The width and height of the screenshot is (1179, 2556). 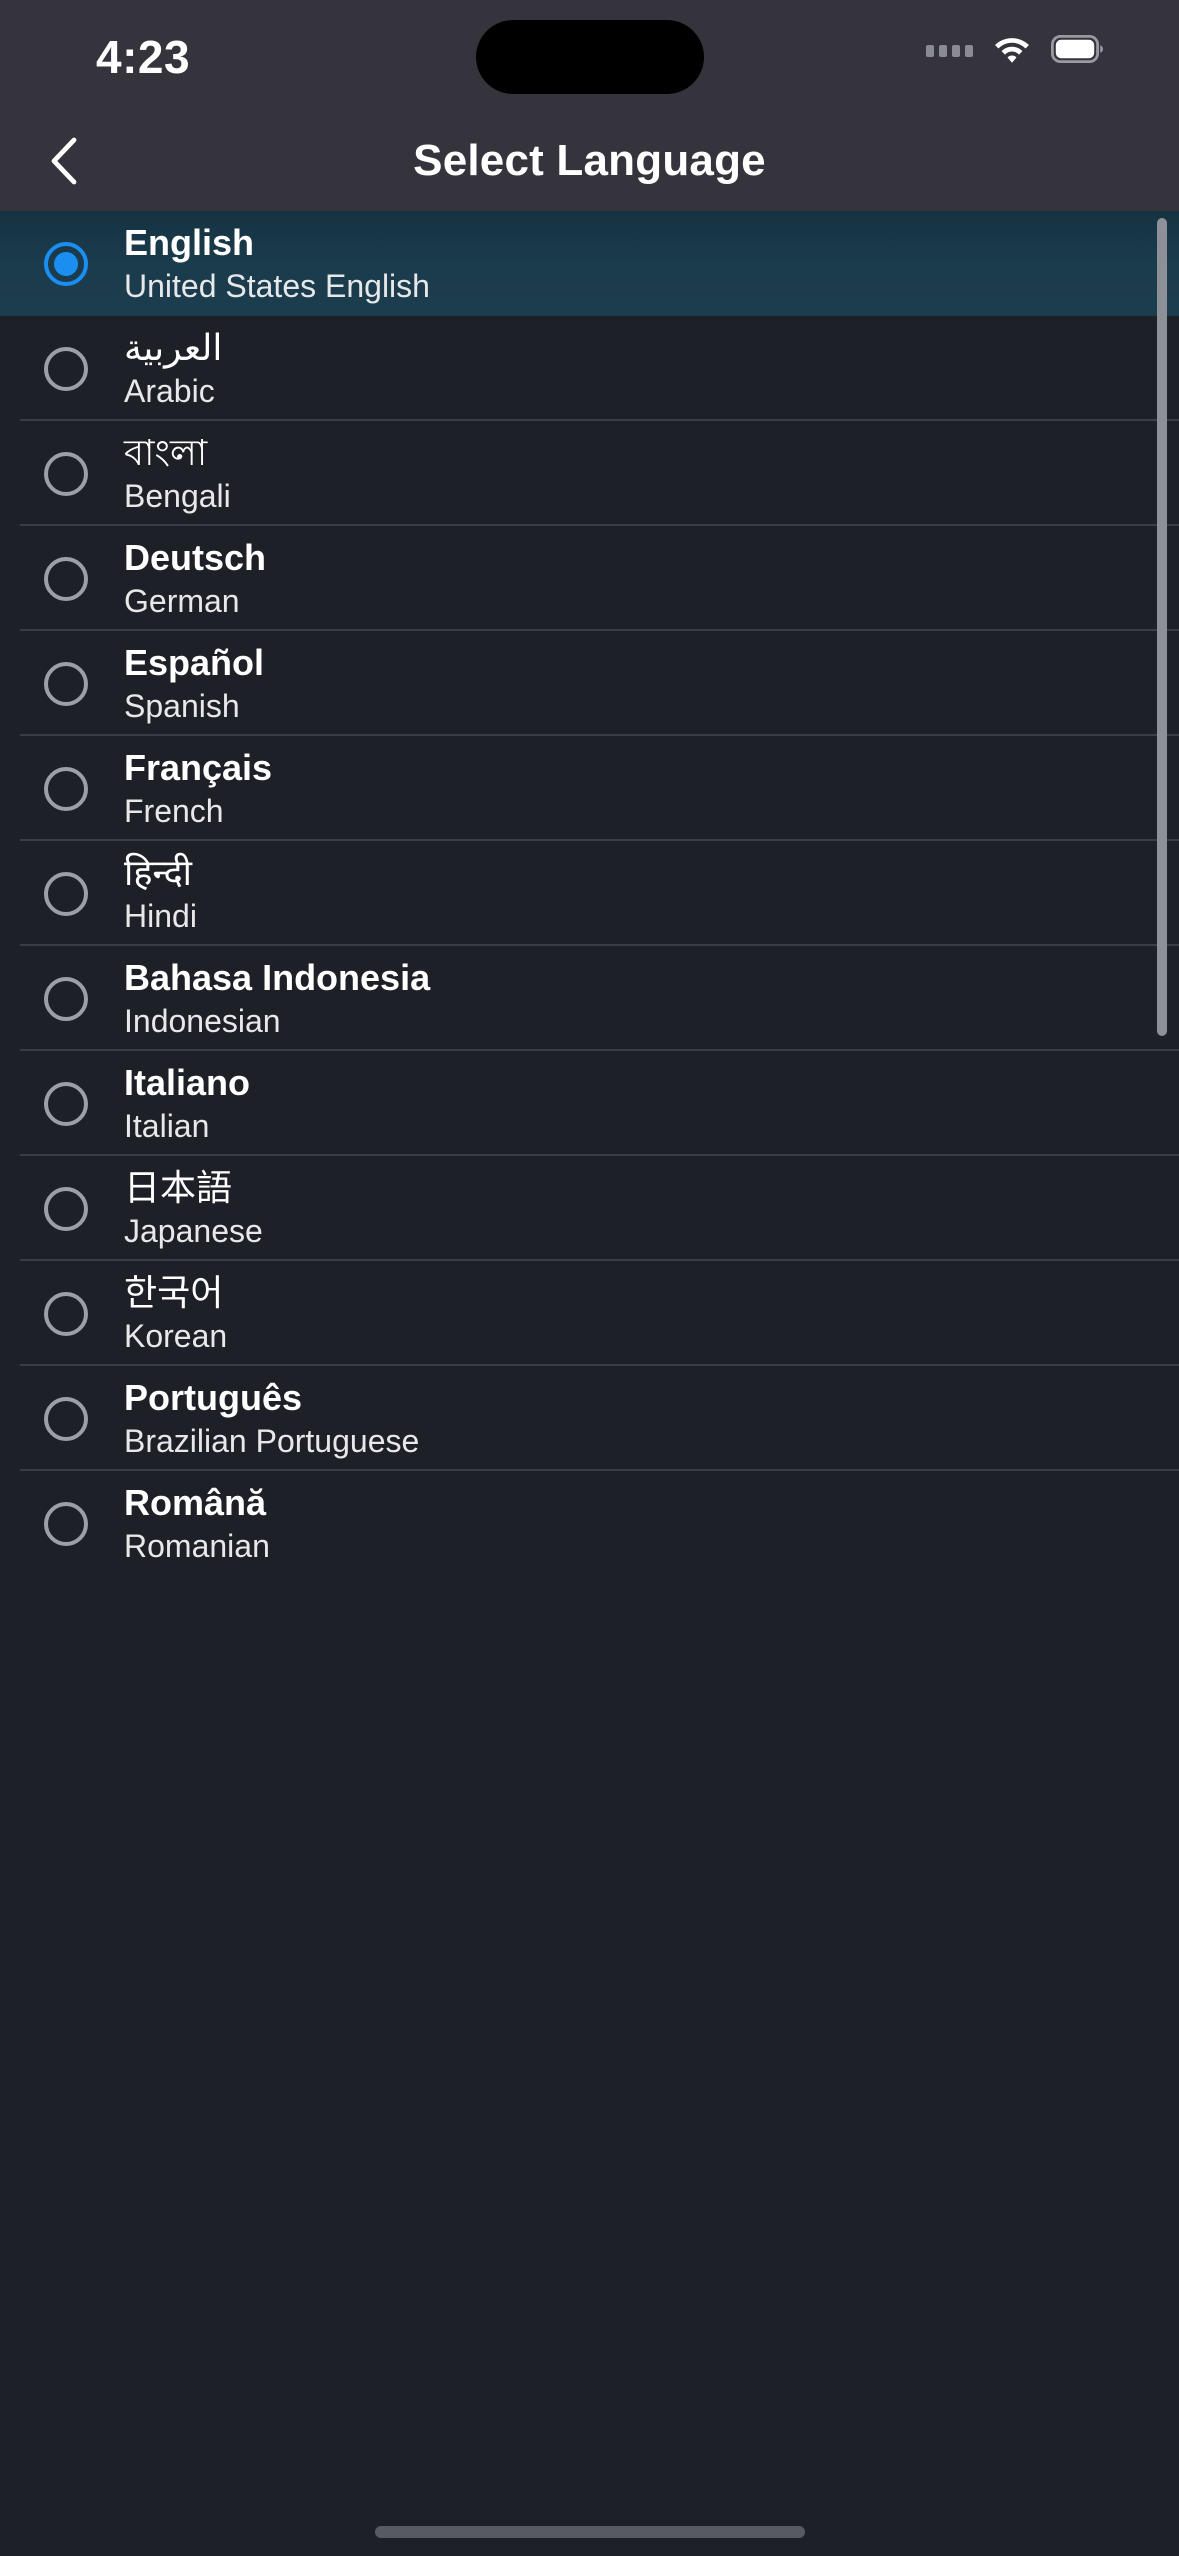 I want to click on language-row: 日本語 Japanese, so click(x=589, y=1208).